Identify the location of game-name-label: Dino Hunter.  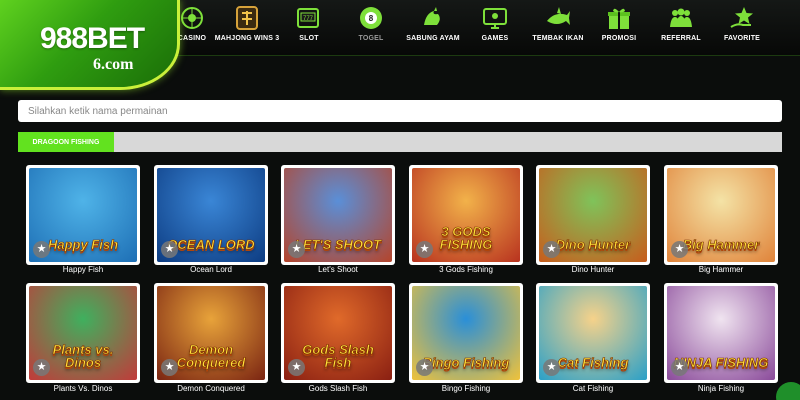
(593, 269).